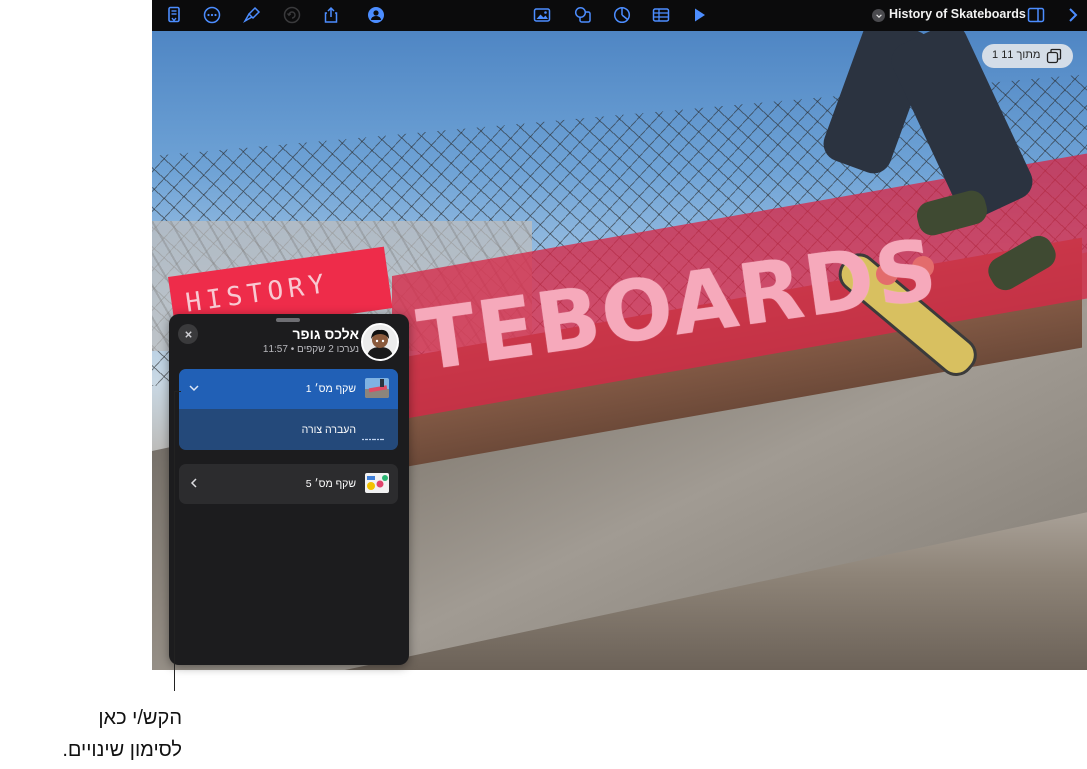 This screenshot has height=769, width=1087. I want to click on chevron-left-icon, so click(194, 483).